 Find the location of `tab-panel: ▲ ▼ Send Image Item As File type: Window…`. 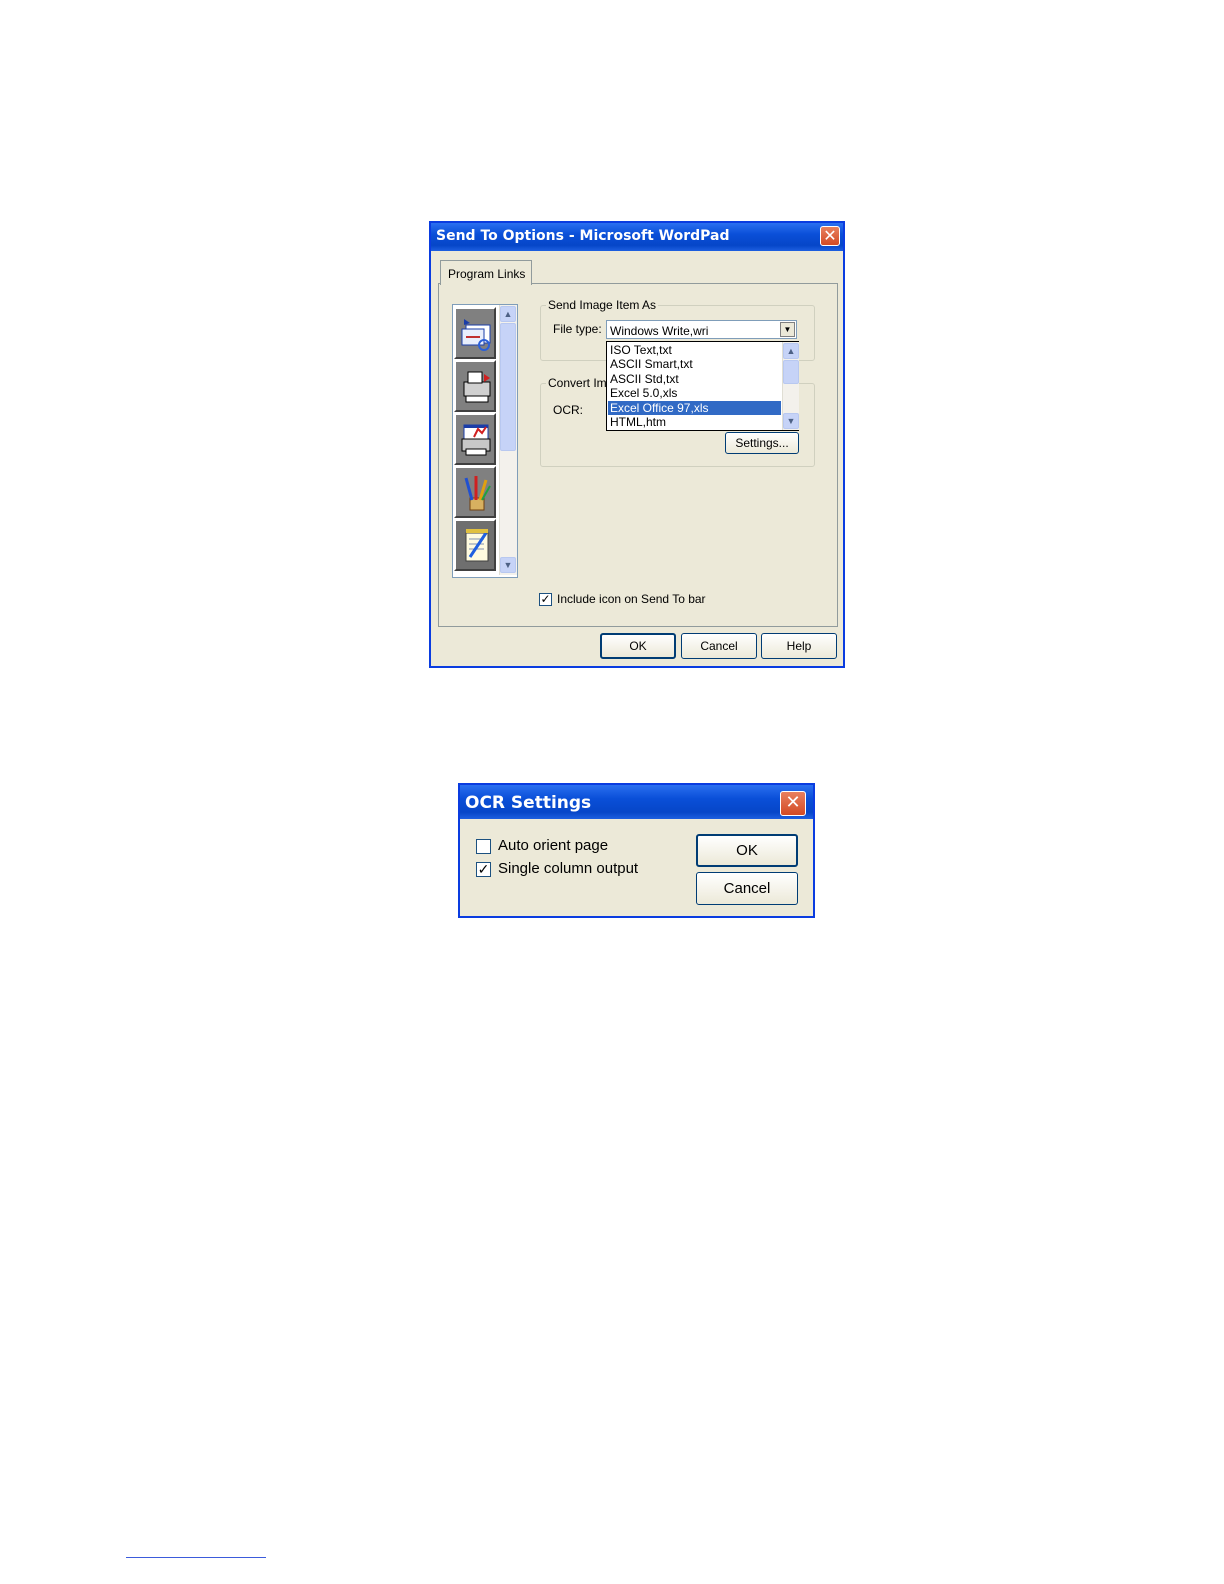

tab-panel: ▲ ▼ Send Image Item As File type: Window… is located at coordinates (638, 455).